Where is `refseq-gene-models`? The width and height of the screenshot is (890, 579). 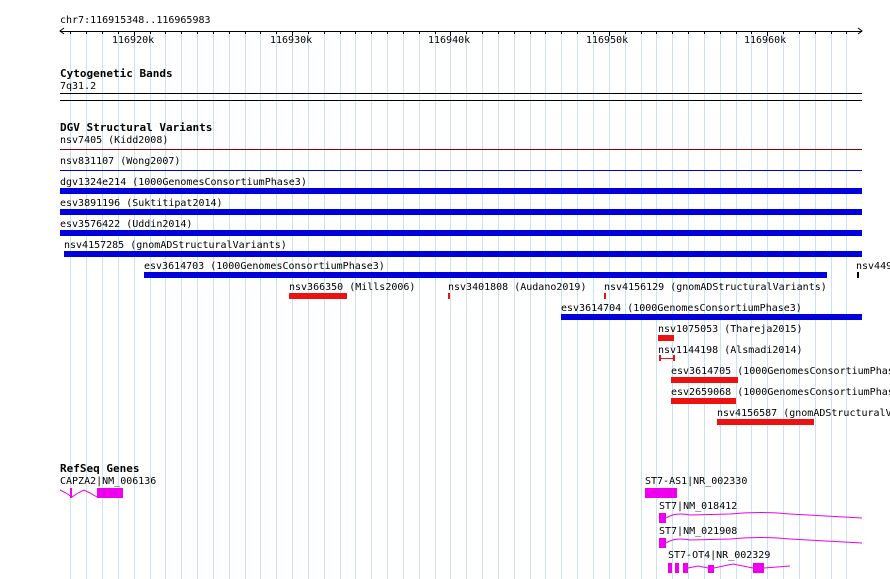 refseq-gene-models is located at coordinates (461, 530).